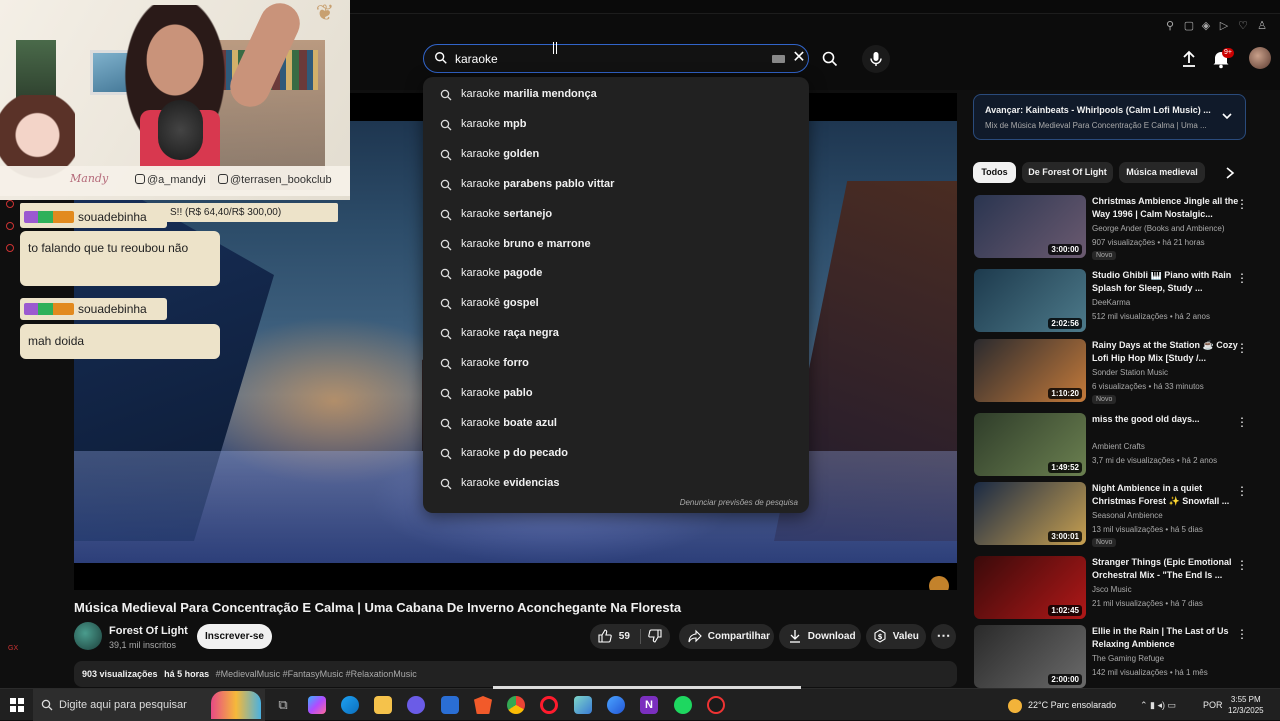 The height and width of the screenshot is (721, 1280). What do you see at coordinates (616, 274) in the screenshot?
I see `search-suggestion-item: karaoke pagode` at bounding box center [616, 274].